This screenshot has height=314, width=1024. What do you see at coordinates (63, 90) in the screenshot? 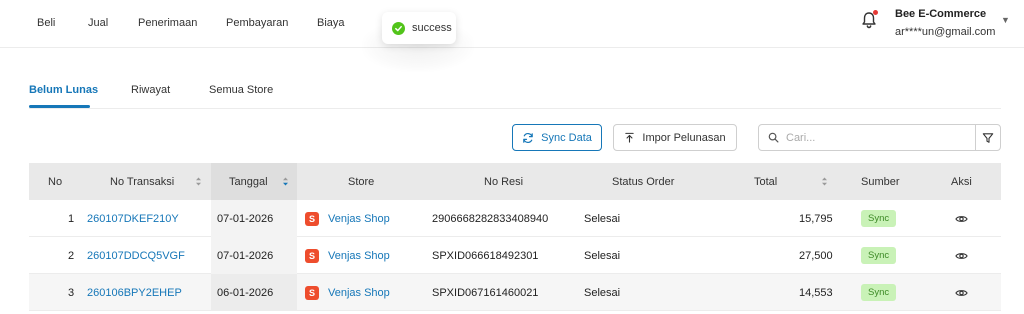
I see `tab-belum-lunas: Belum Lunas` at bounding box center [63, 90].